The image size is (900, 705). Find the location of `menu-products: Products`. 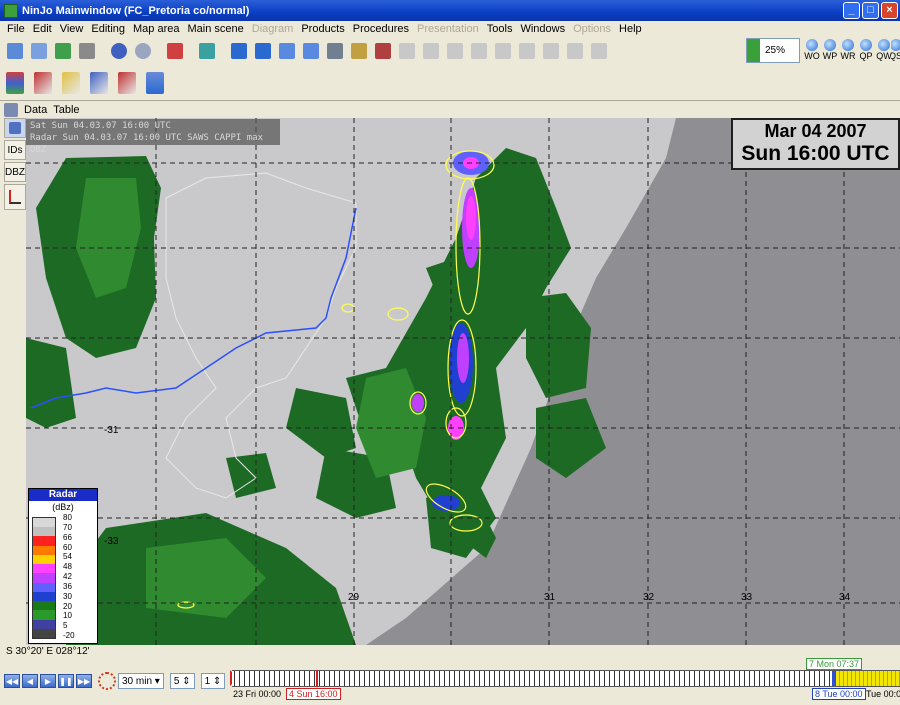

menu-products: Products is located at coordinates (322, 29).